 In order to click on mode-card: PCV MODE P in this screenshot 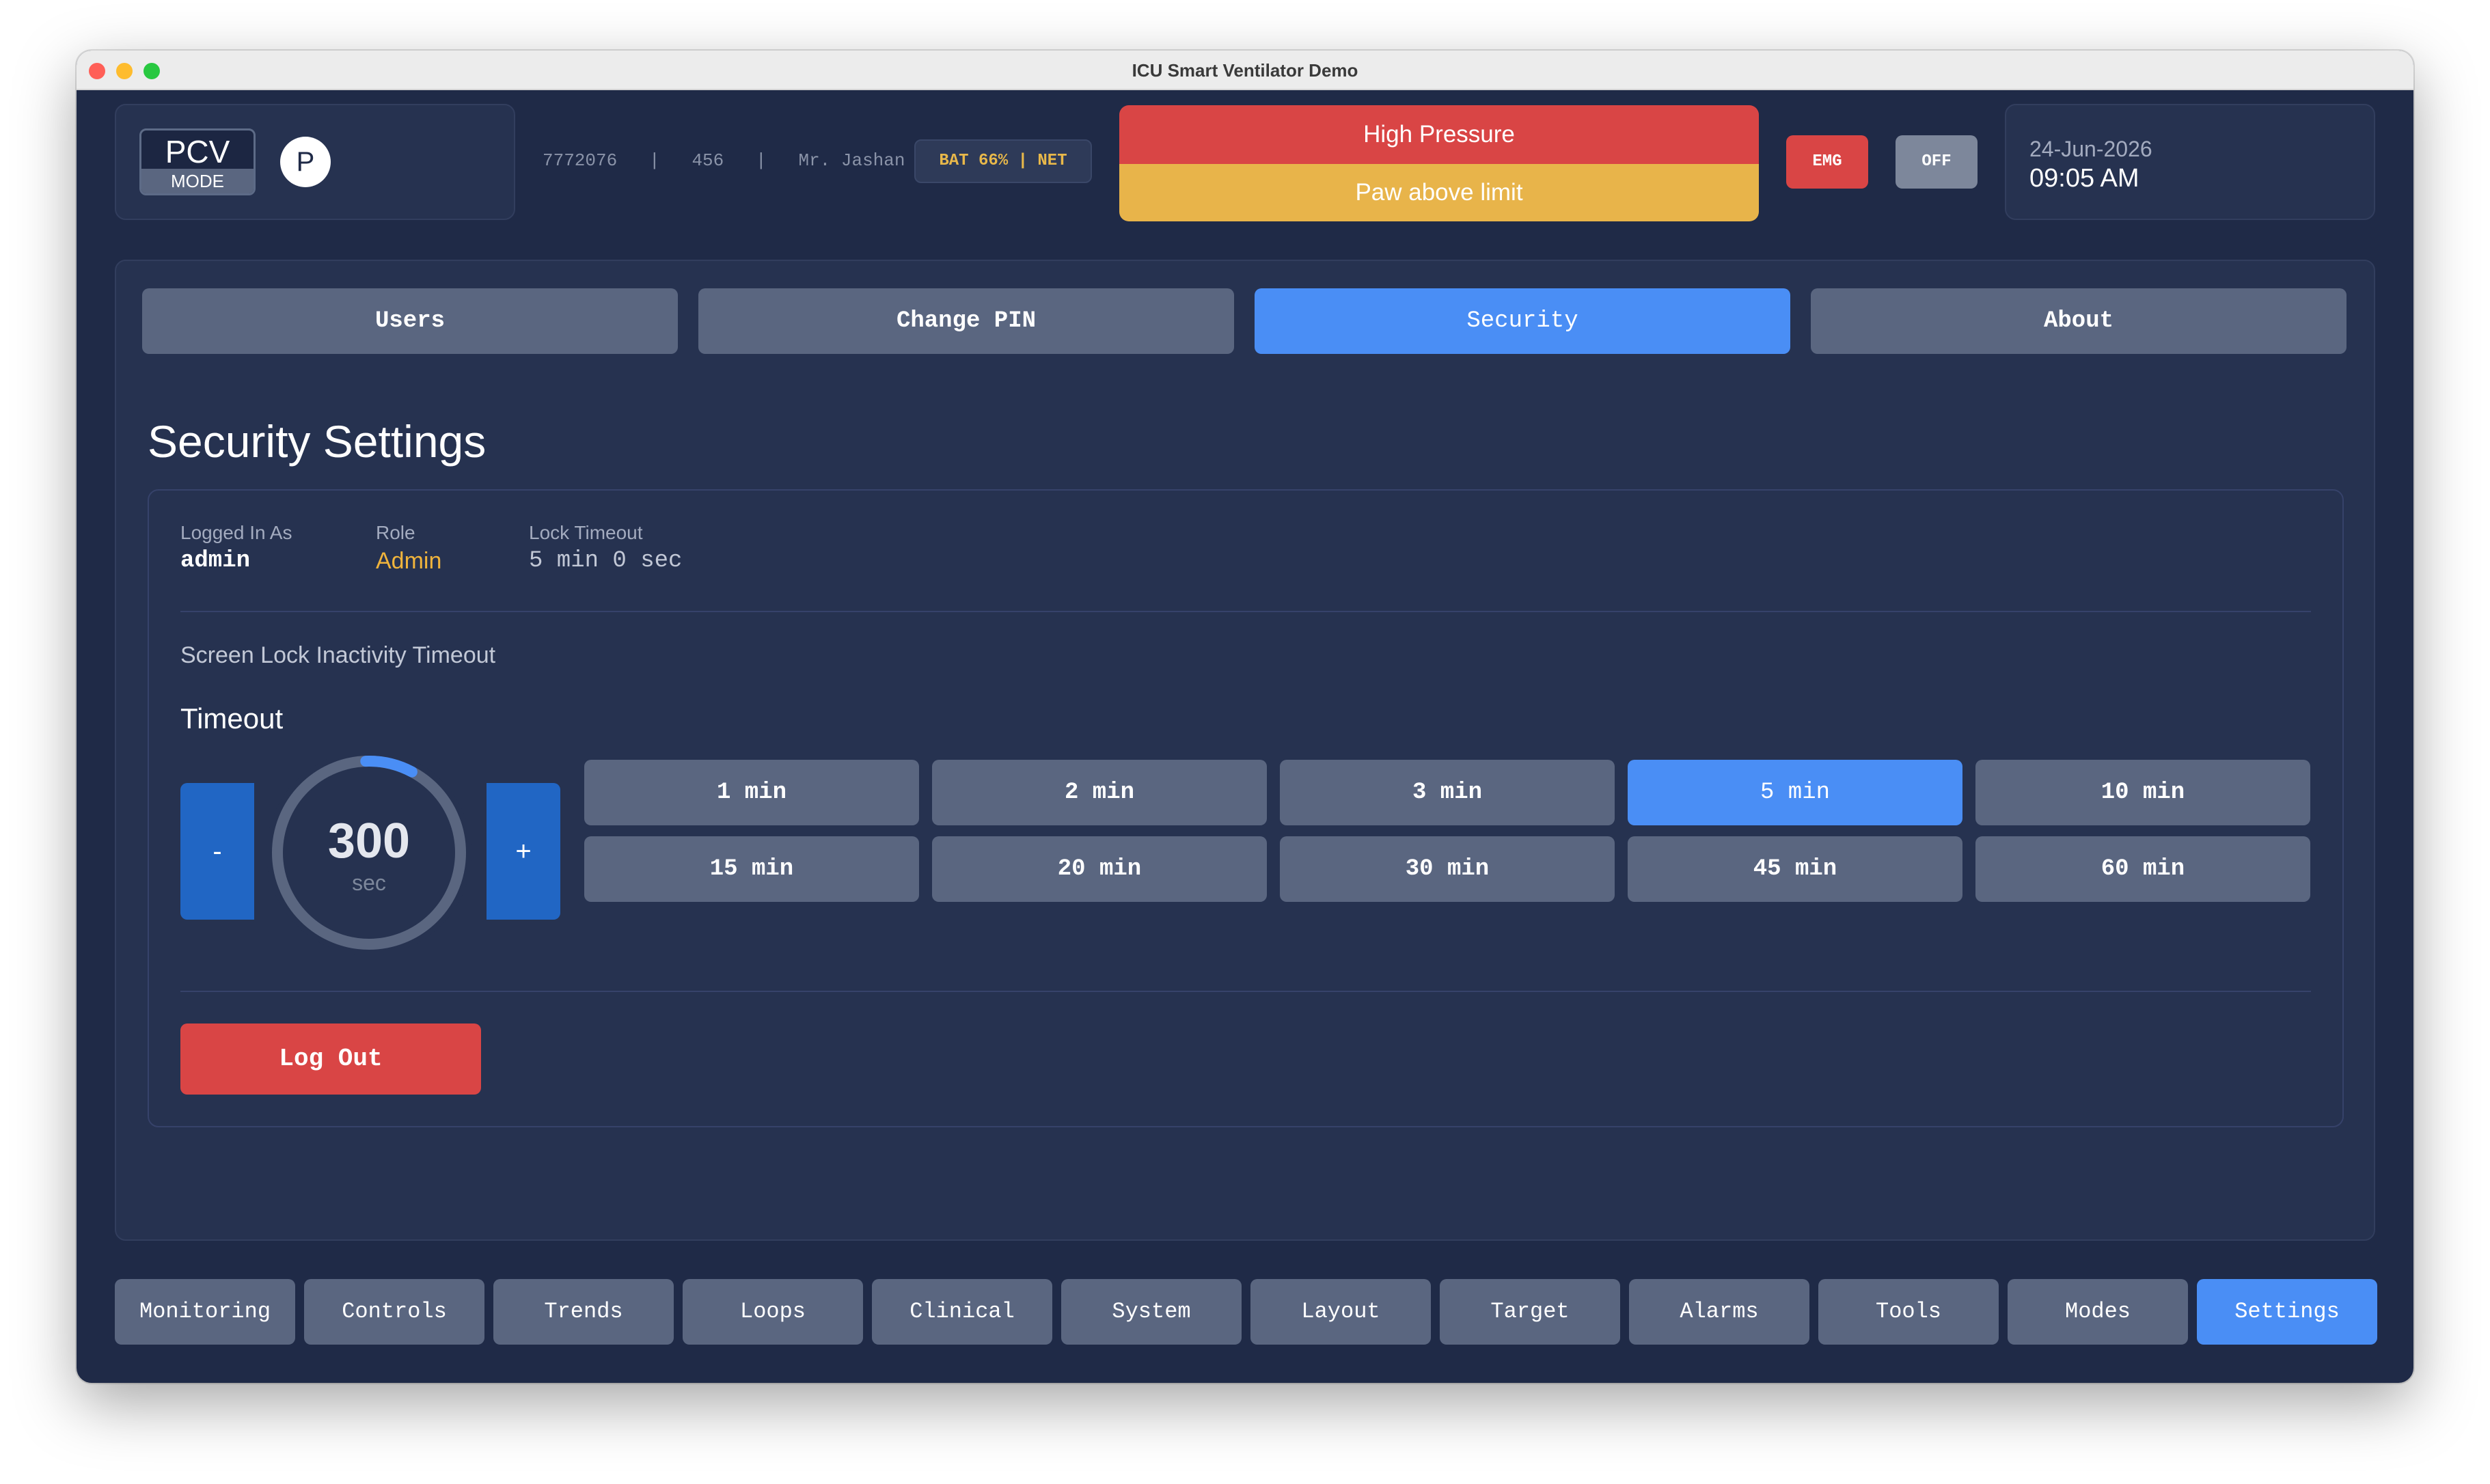, I will do `click(315, 162)`.